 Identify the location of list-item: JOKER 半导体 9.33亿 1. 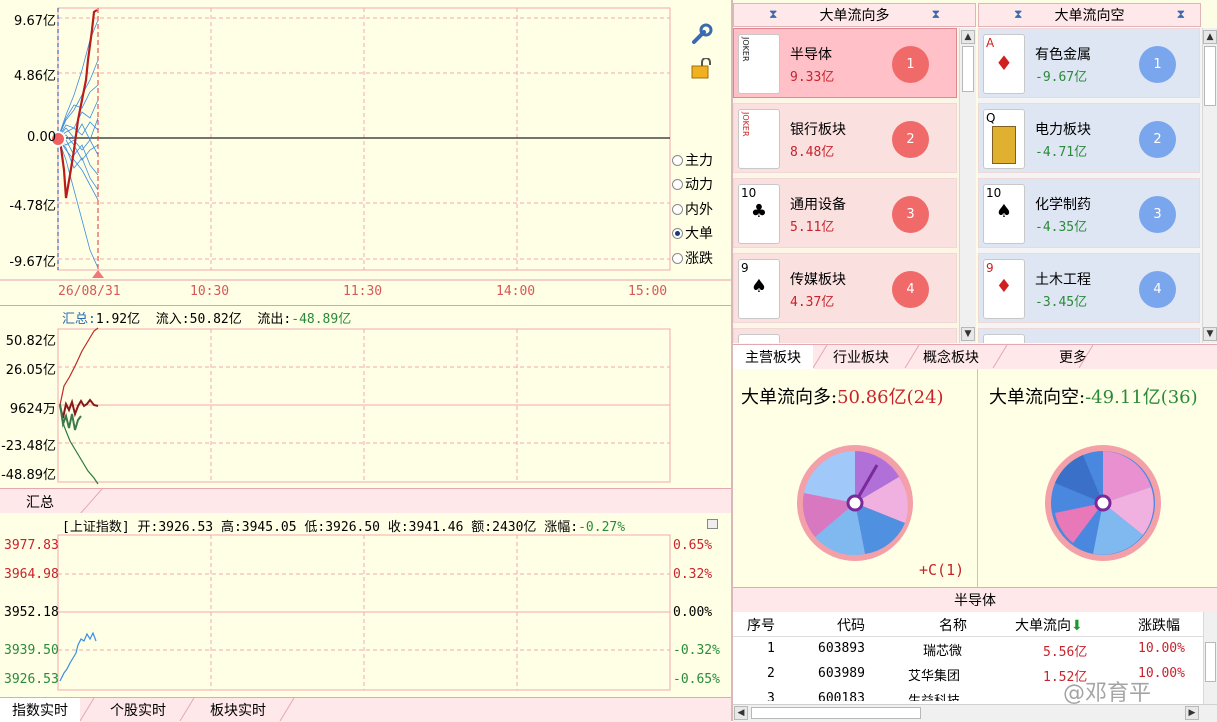
(845, 63).